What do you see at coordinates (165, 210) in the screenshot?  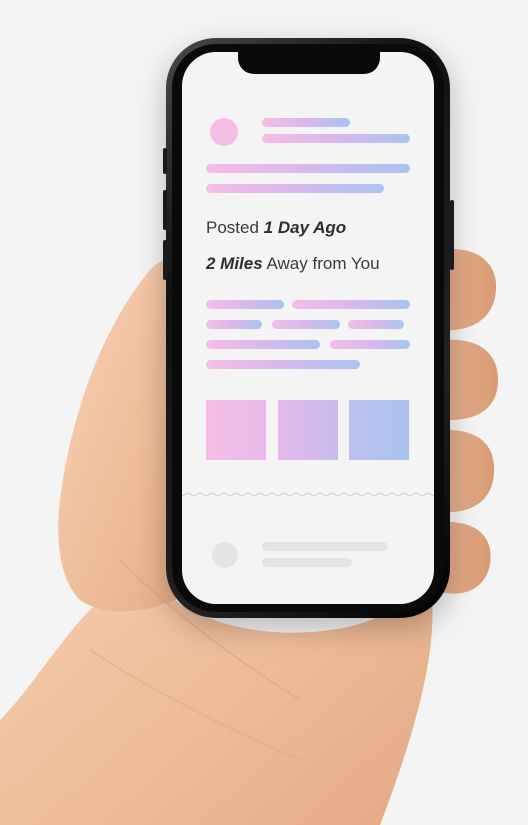 I see `volume-up-button` at bounding box center [165, 210].